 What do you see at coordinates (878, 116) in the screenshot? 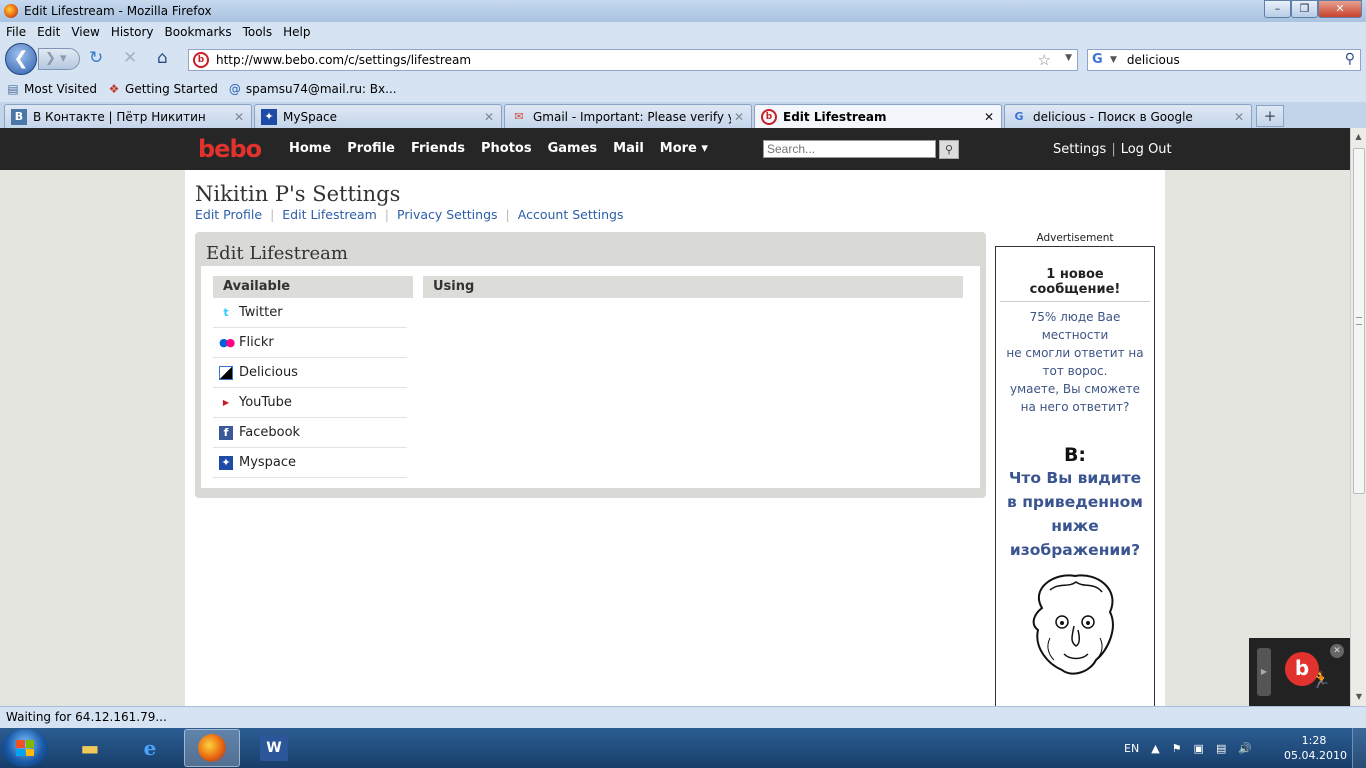
I see `tab-edit-lifestream: b Edit Lifestream ✕` at bounding box center [878, 116].